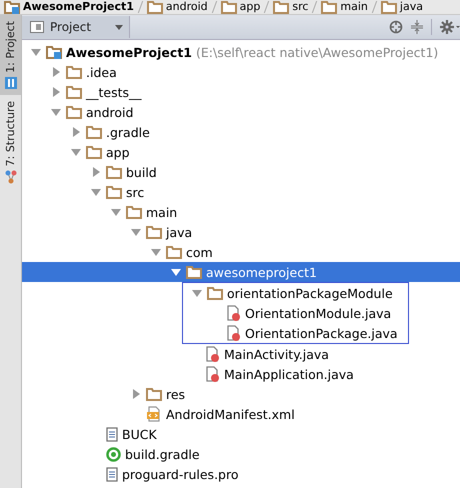 This screenshot has height=488, width=460. Describe the element at coordinates (289, 374) in the screenshot. I see `item-label: MainApplication.java` at that location.